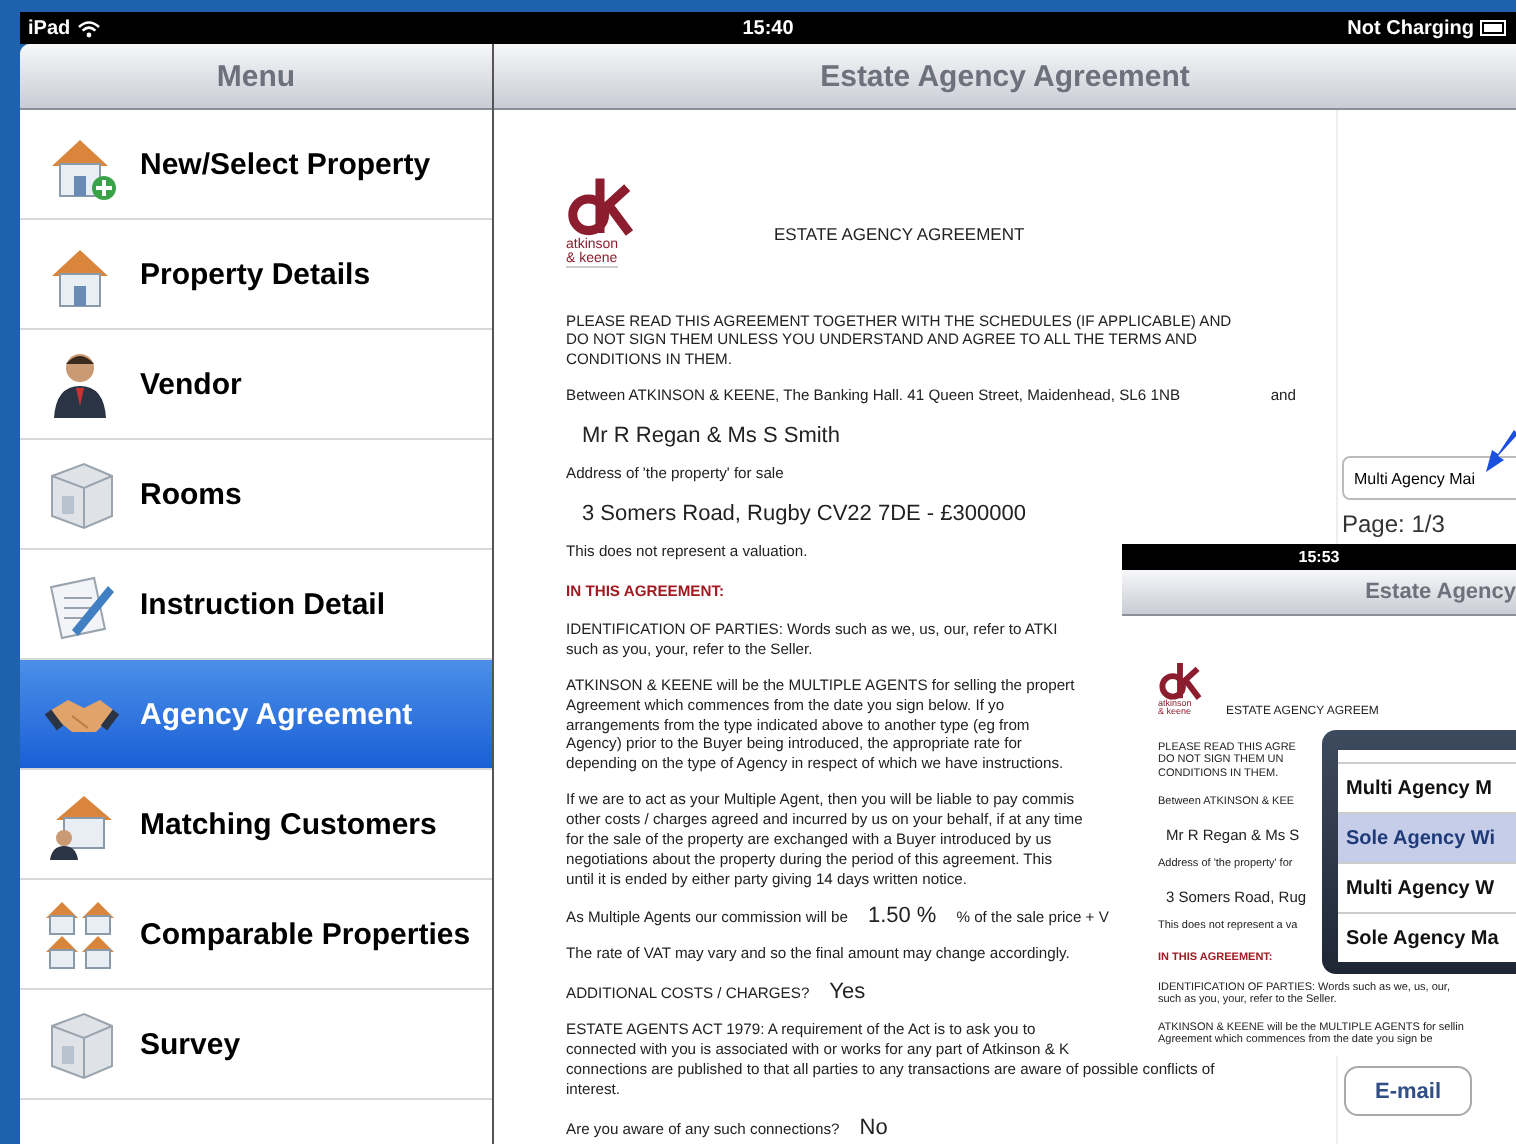 The height and width of the screenshot is (1144, 1516). What do you see at coordinates (1394, 524) in the screenshot?
I see `page-indicator: Page: 1/3` at bounding box center [1394, 524].